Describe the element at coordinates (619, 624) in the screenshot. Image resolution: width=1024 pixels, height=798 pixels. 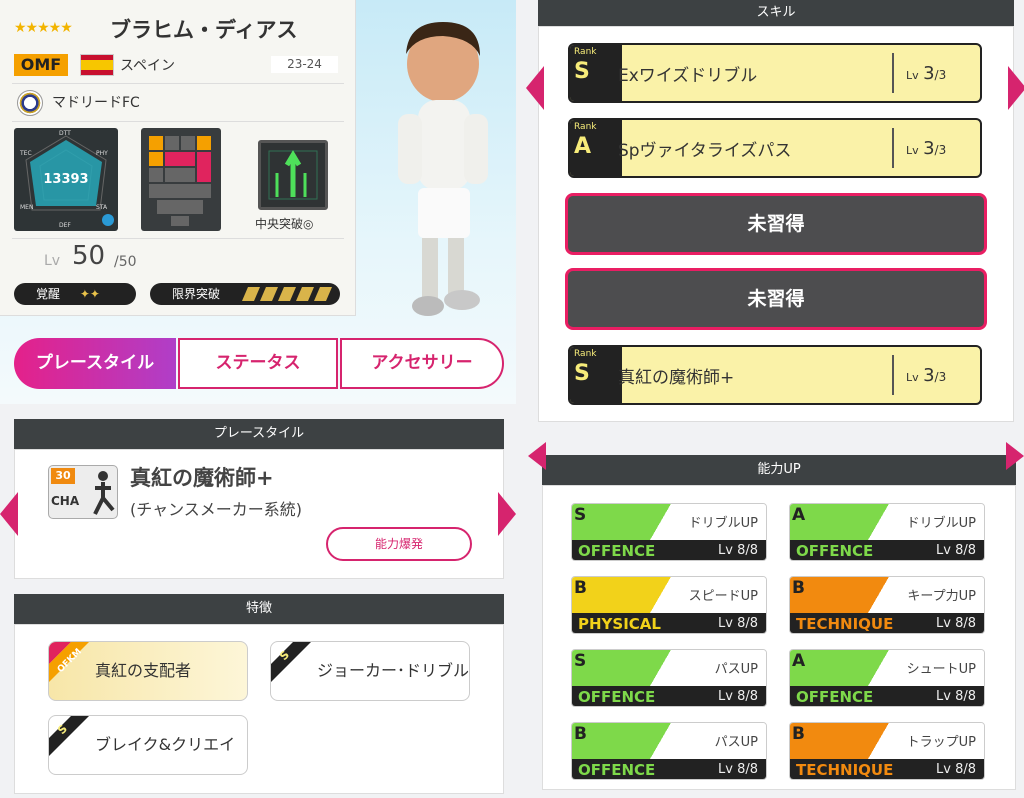
I see `ability-category: PHYSICAL` at that location.